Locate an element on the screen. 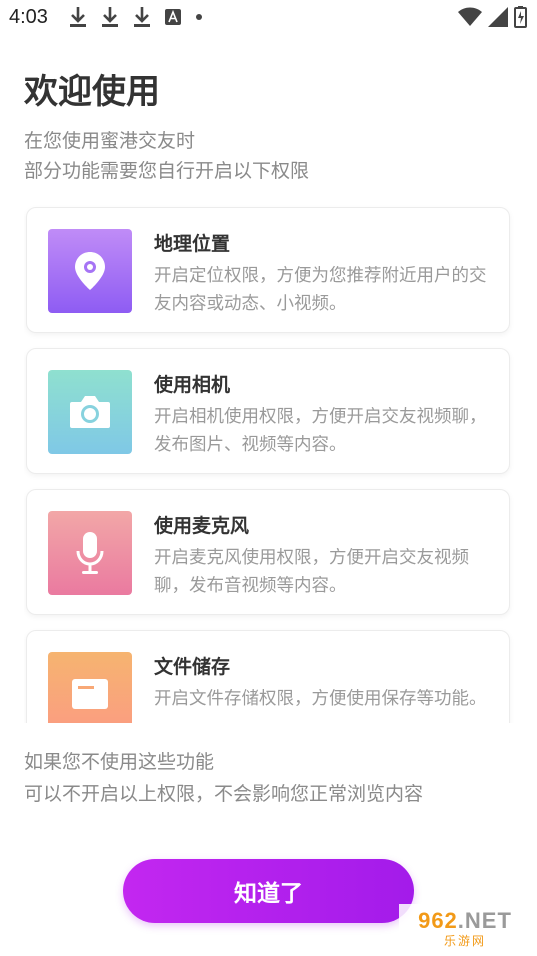  folder-icon is located at coordinates (90, 687).